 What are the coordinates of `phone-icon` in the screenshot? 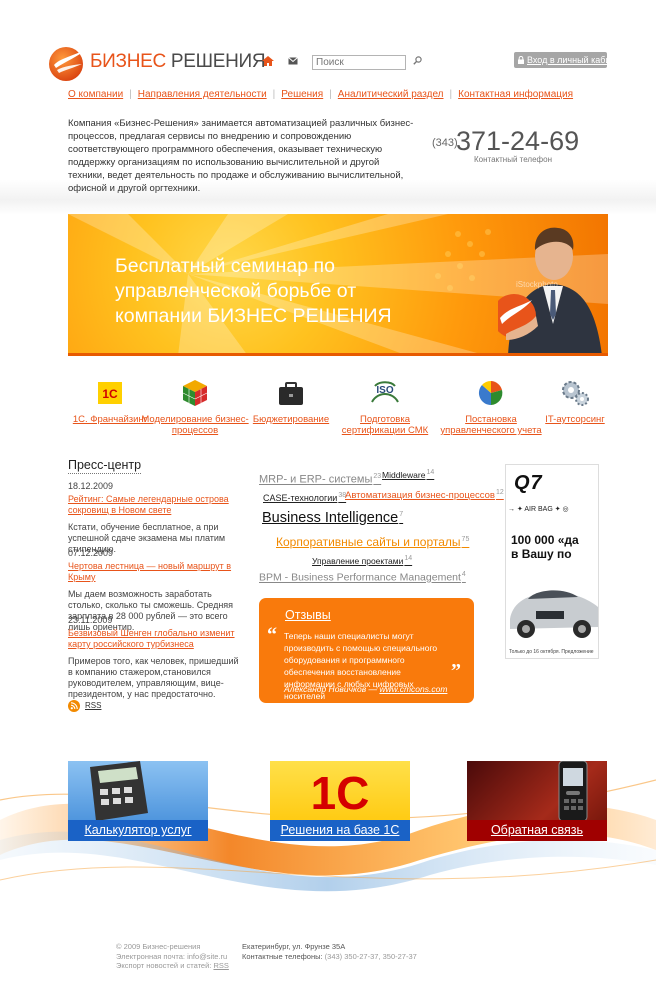 It's located at (573, 791).